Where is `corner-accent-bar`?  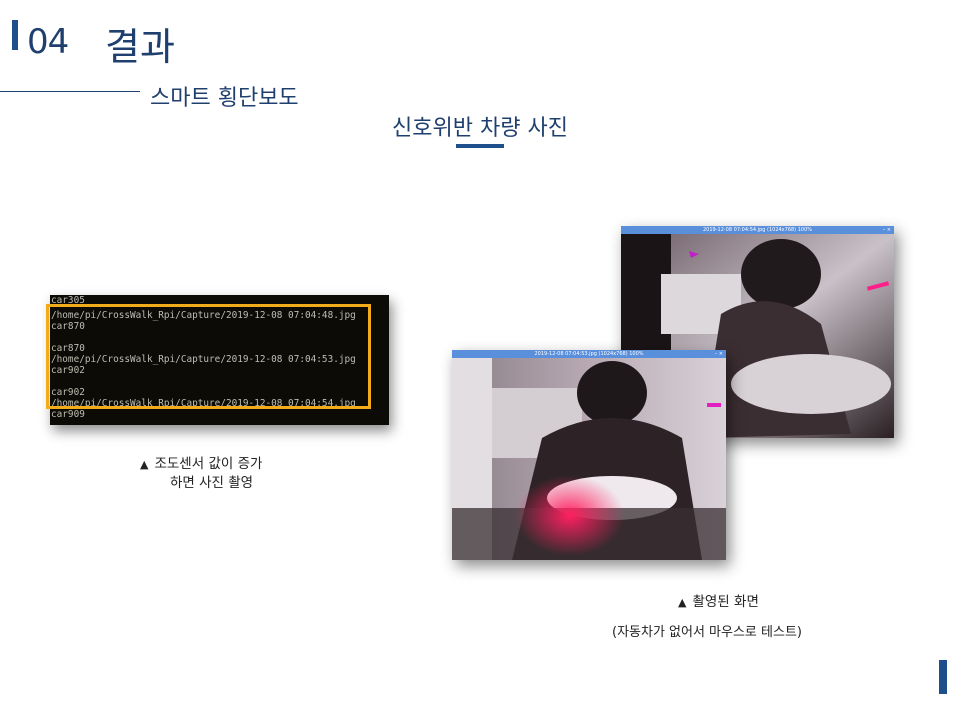
corner-accent-bar is located at coordinates (943, 677).